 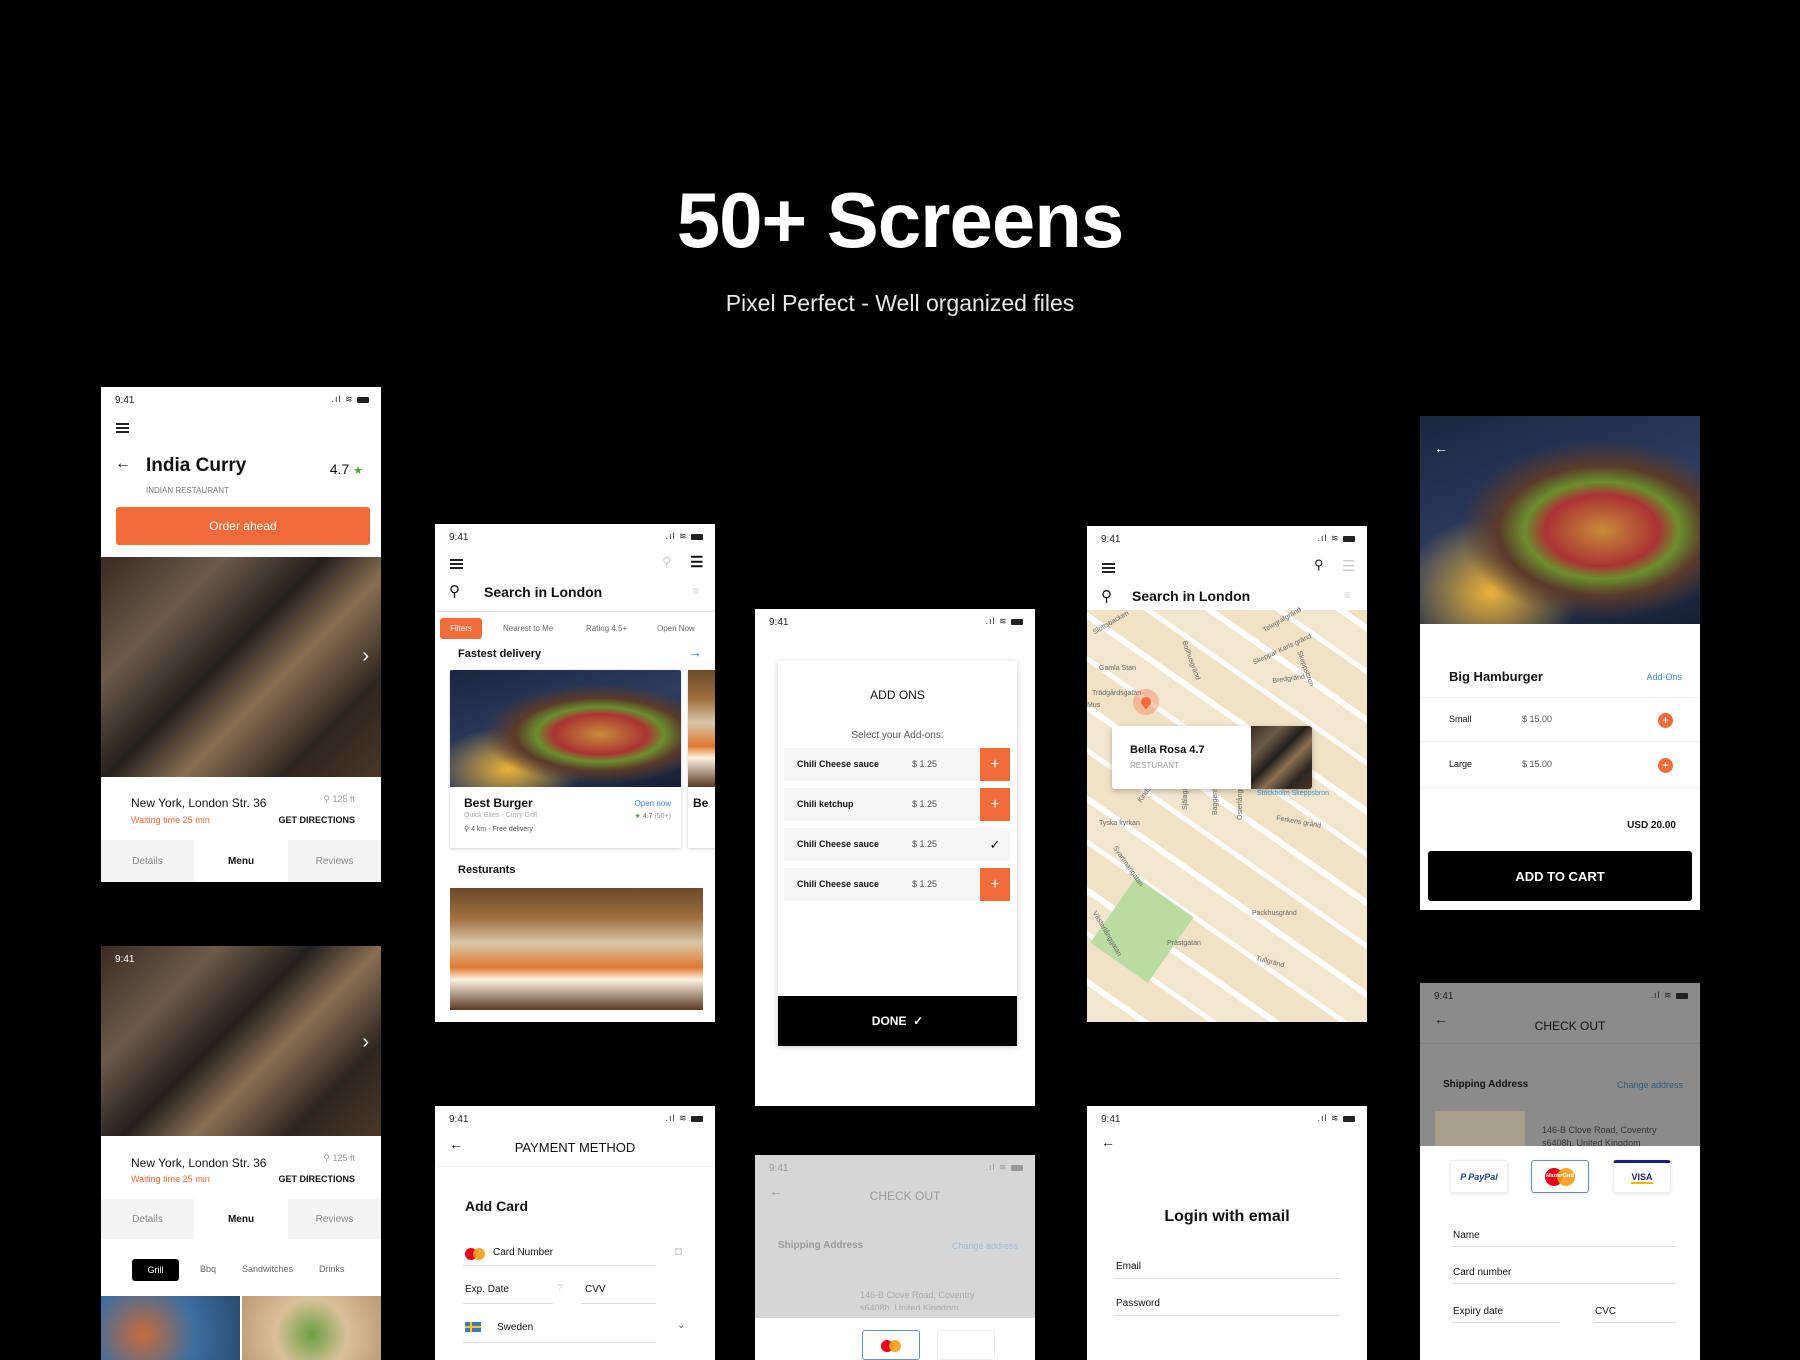 I want to click on visa-option: VISA, so click(x=1642, y=1176).